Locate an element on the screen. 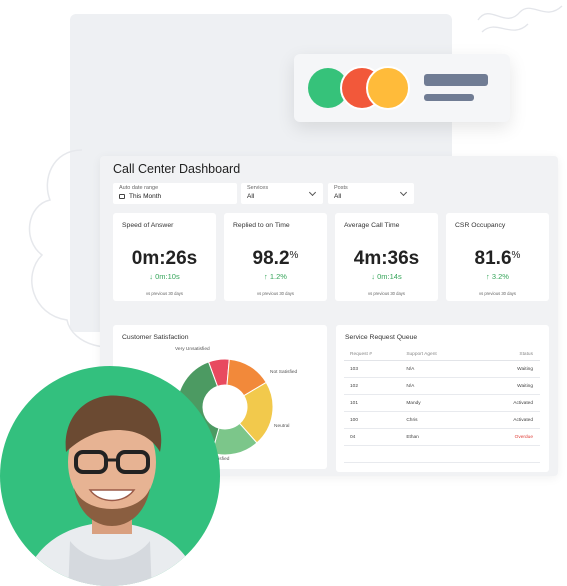 The image size is (567, 586). kpi-delta: ↓ 0m:10s is located at coordinates (164, 276).